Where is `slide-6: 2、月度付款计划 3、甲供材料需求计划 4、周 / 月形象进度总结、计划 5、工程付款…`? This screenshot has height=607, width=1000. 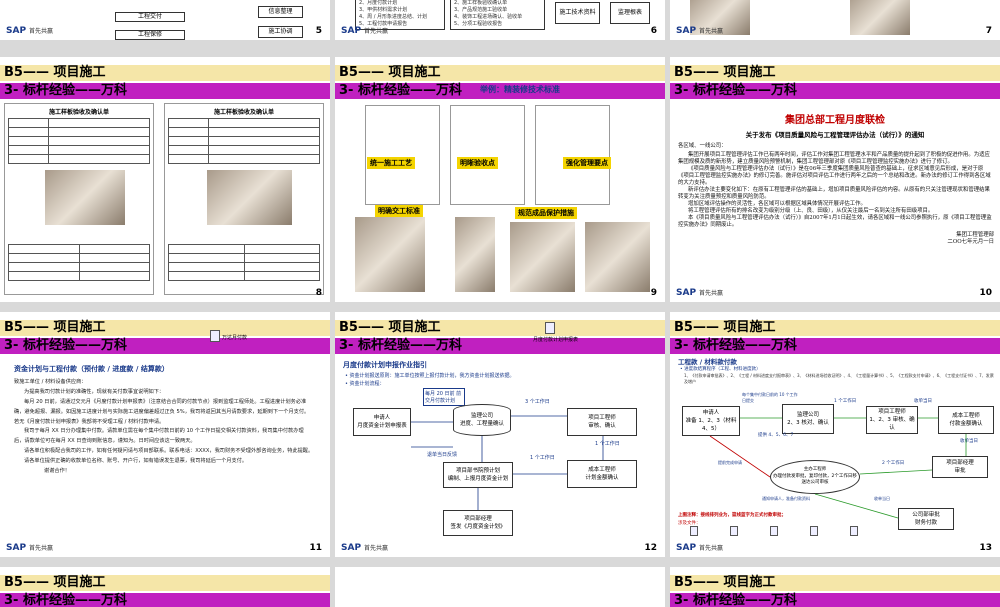 slide-6: 2、月度付款计划 3、甲供材料需求计划 4、周 / 月形象进度总结、计划 5、工程付款… is located at coordinates (500, 20).